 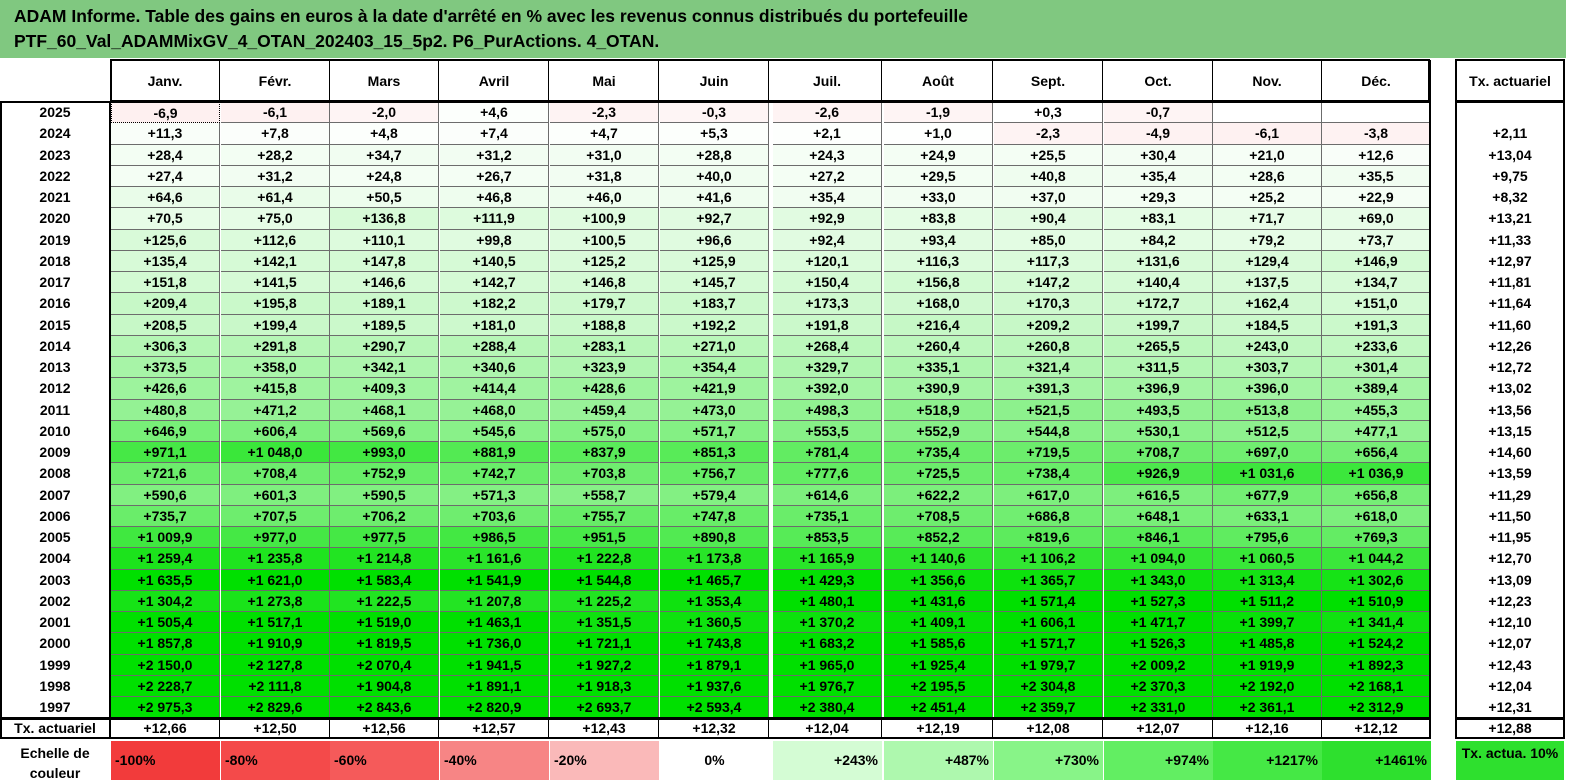 I want to click on row-rate: +12,97, so click(x=1510, y=260).